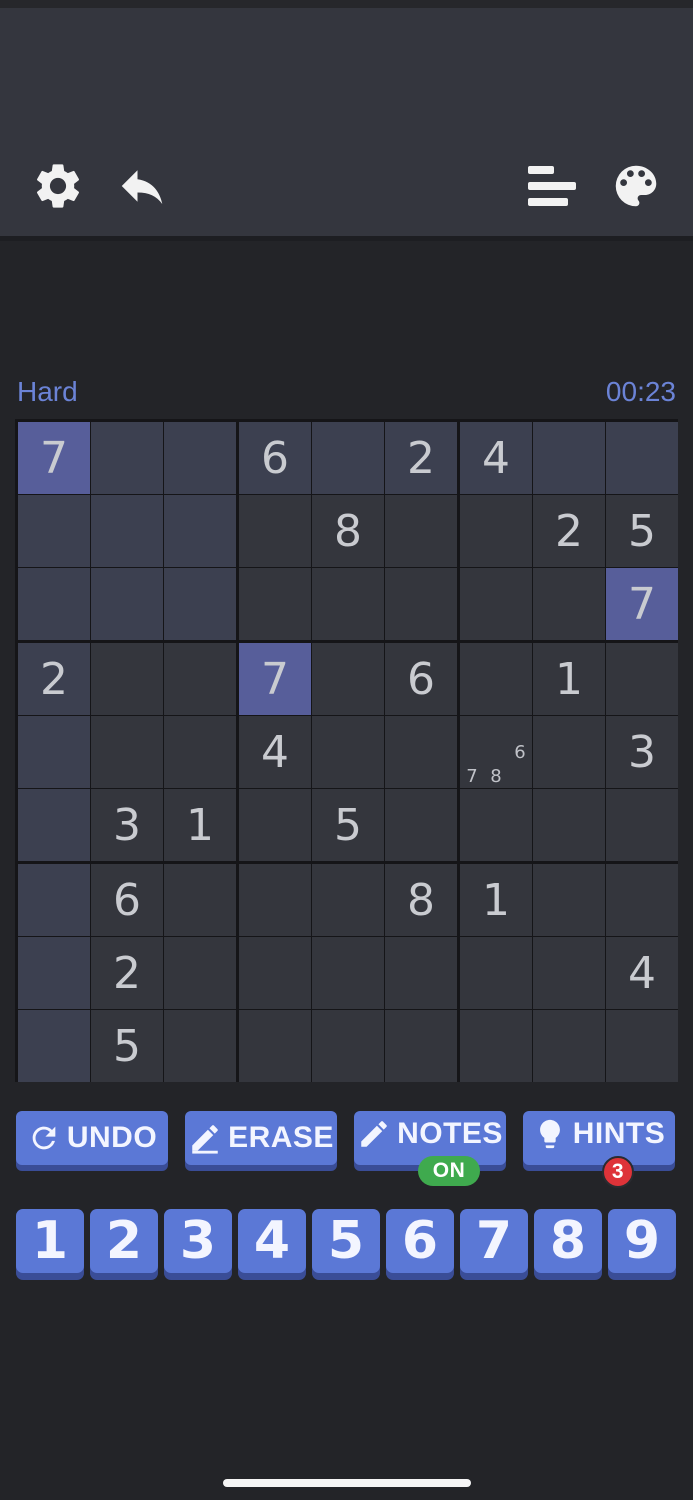 The width and height of the screenshot is (693, 1500). I want to click on number-button-2: 2, so click(124, 1241).